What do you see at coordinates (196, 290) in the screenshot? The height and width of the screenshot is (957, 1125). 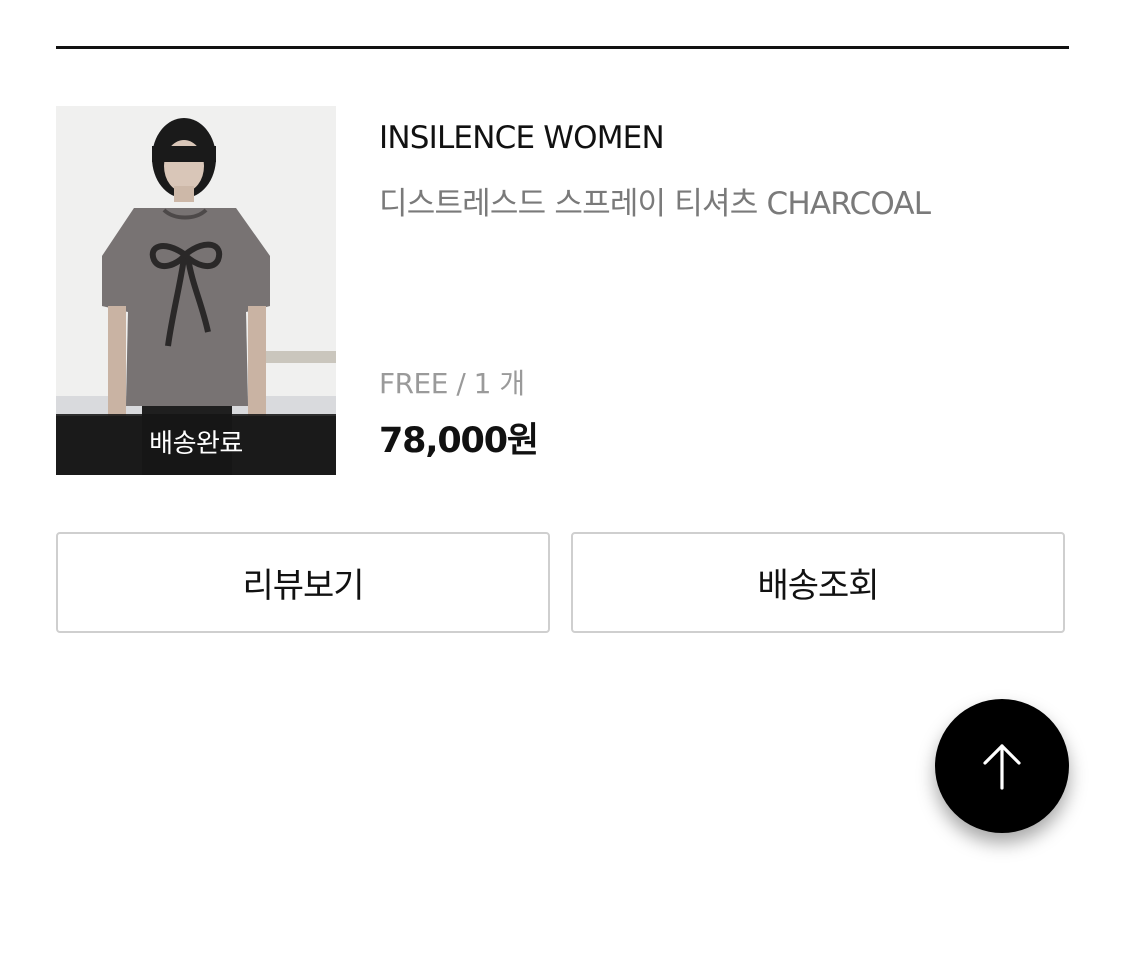 I see `product-image: 배송완료` at bounding box center [196, 290].